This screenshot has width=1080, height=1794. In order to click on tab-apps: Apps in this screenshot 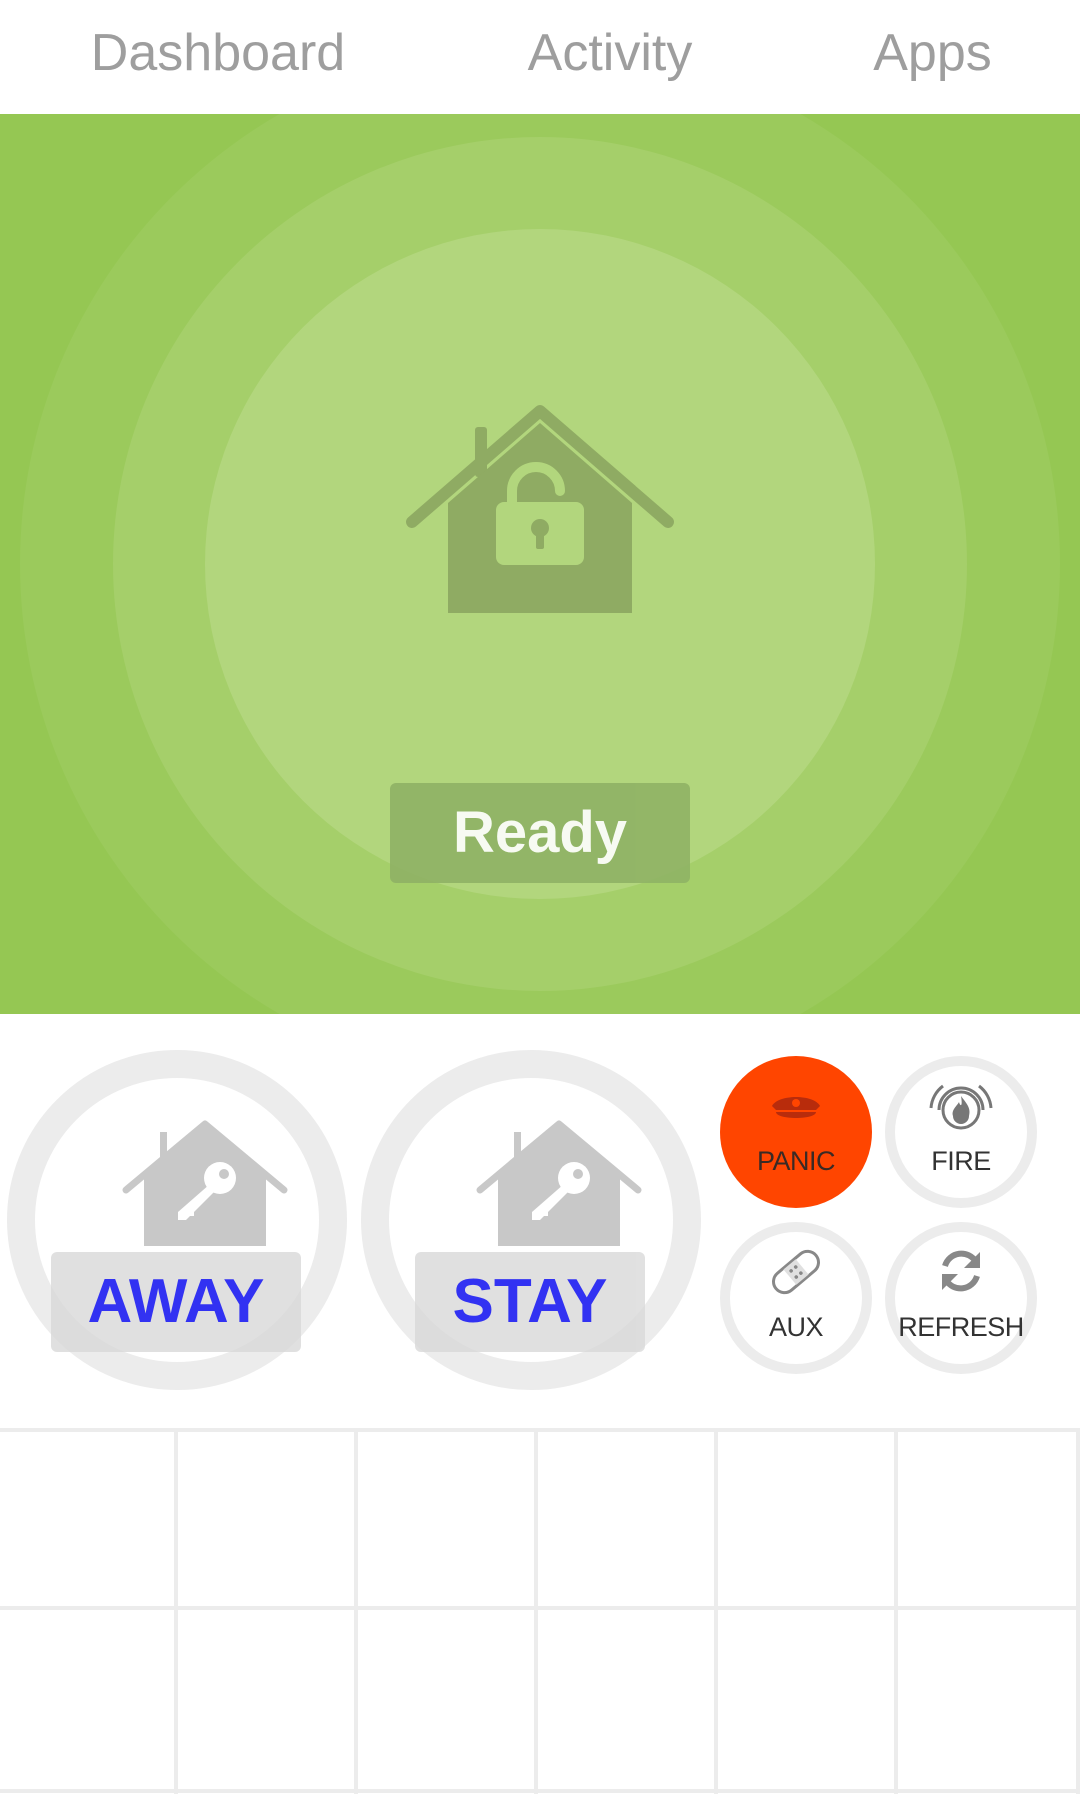, I will do `click(932, 53)`.